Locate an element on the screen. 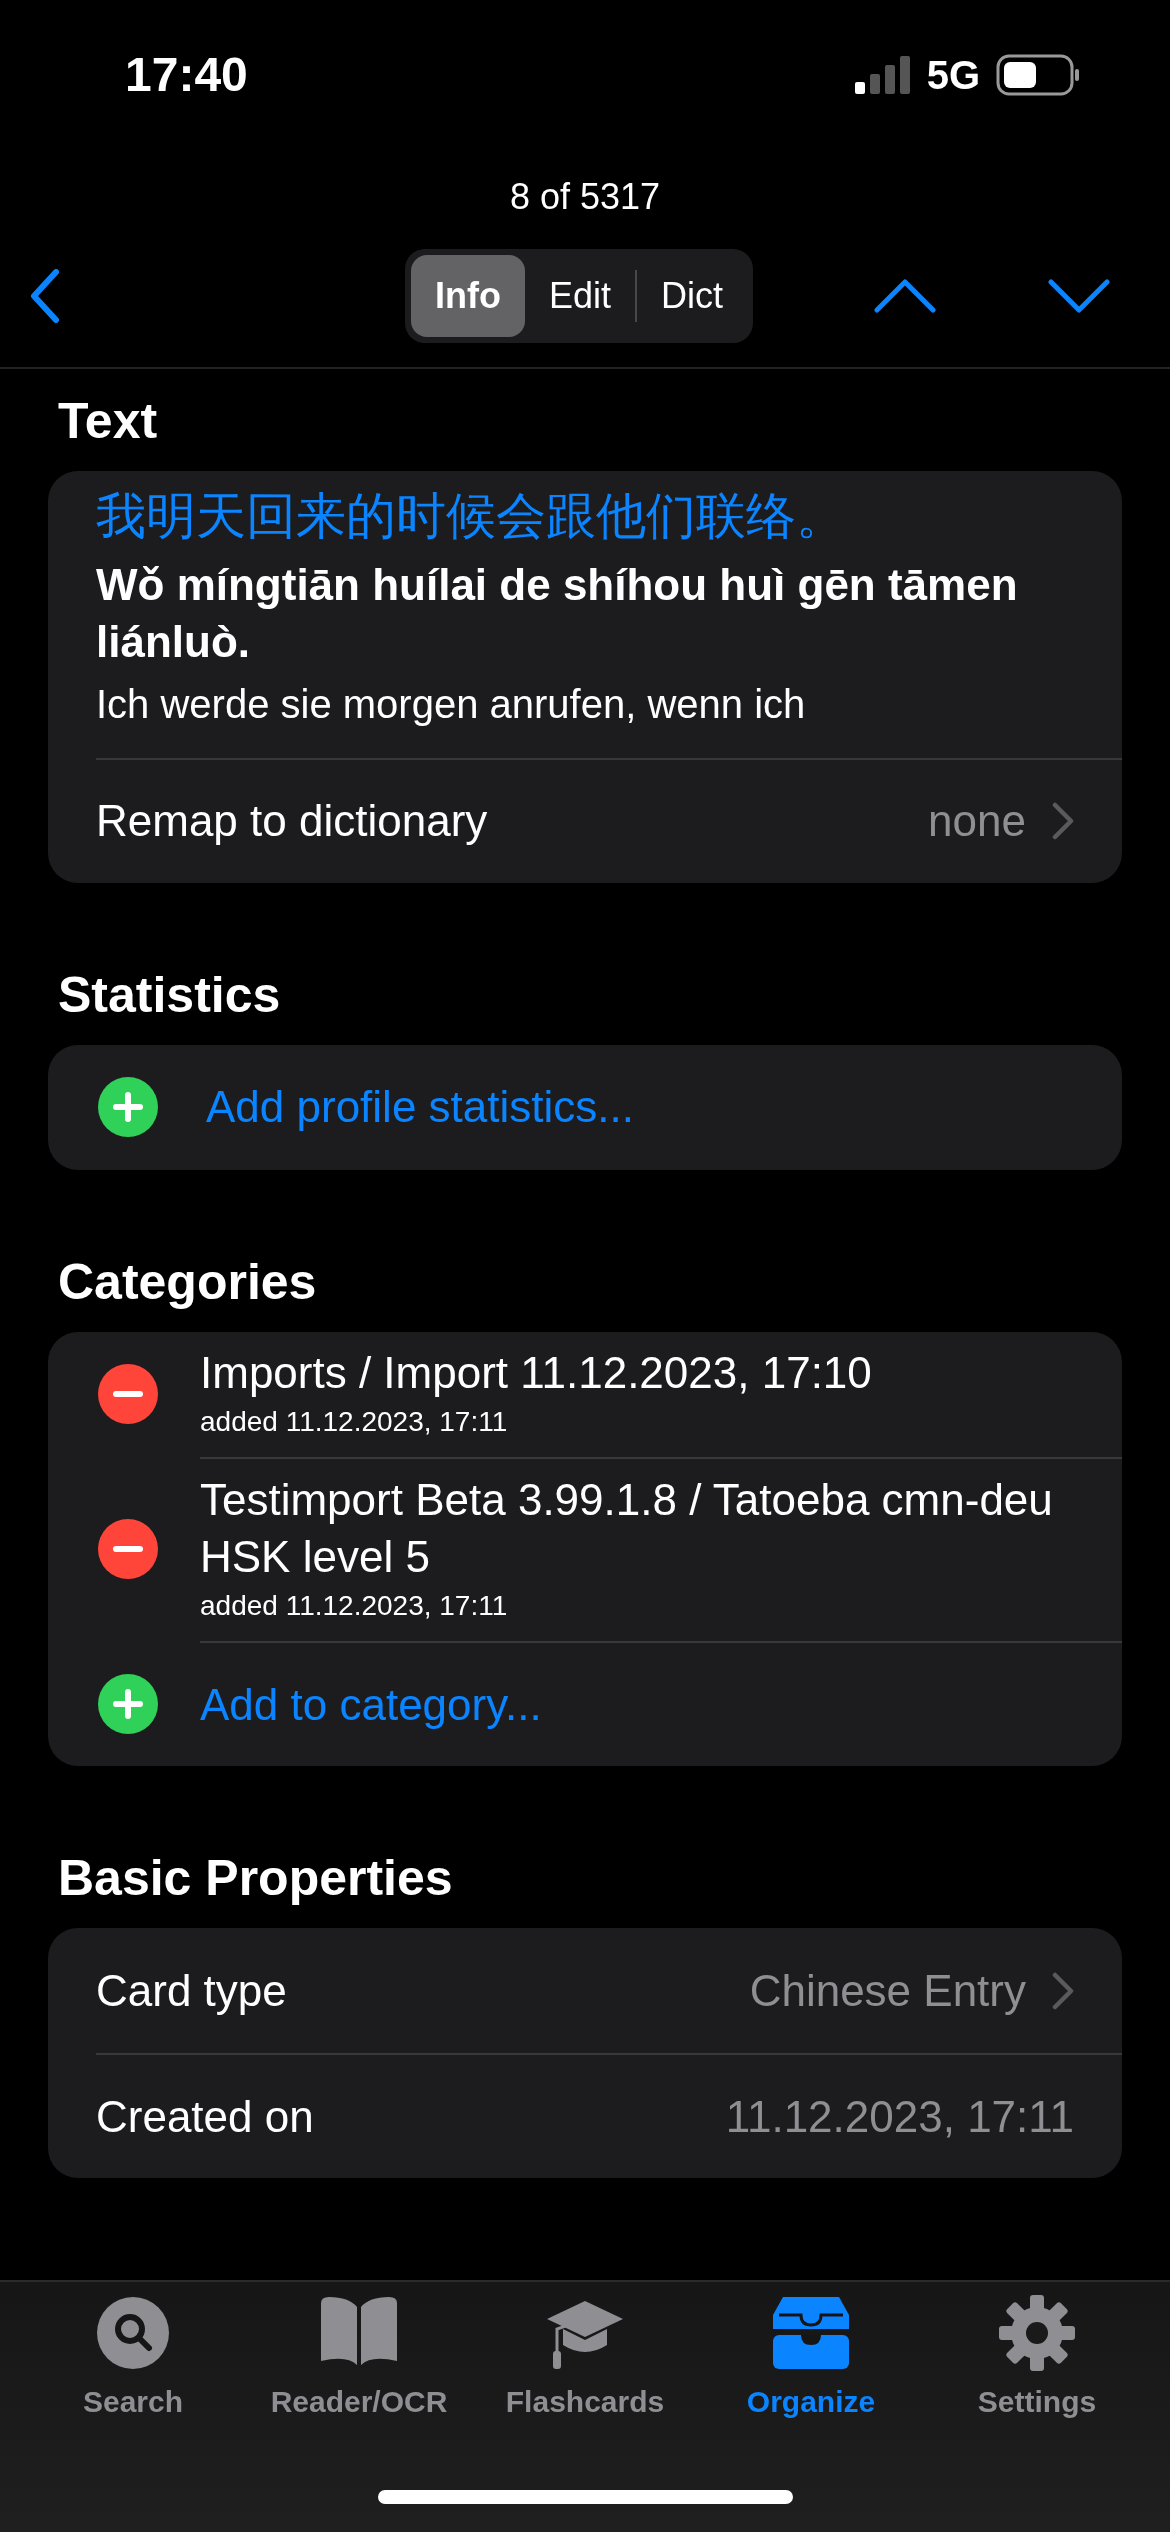 Image resolution: width=1170 pixels, height=2532 pixels. signal-icon is located at coordinates (882, 75).